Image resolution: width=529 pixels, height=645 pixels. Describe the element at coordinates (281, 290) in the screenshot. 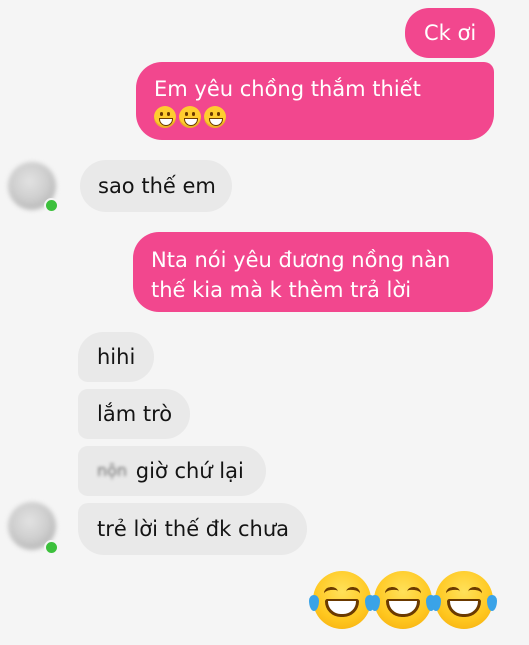

I see `message-text-line-2: thế kia mà k thèm trả lời` at that location.